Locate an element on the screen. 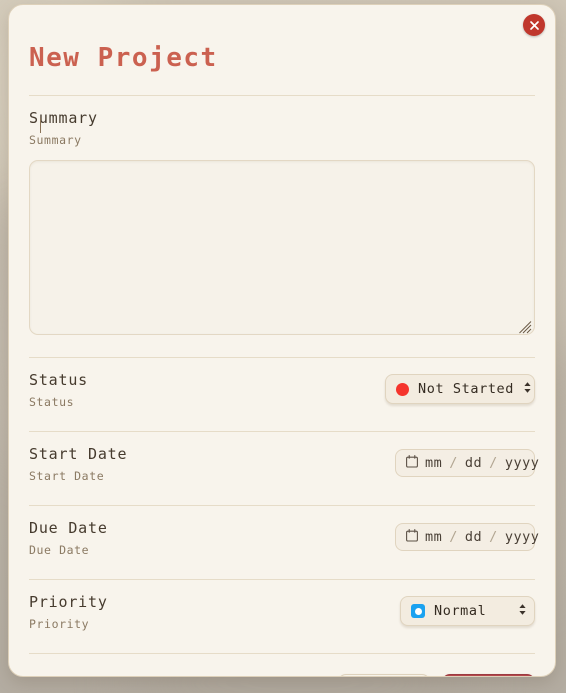 The width and height of the screenshot is (566, 693). field-due-date: Due Date Due Date mm / dd / yyyy is located at coordinates (284, 531).